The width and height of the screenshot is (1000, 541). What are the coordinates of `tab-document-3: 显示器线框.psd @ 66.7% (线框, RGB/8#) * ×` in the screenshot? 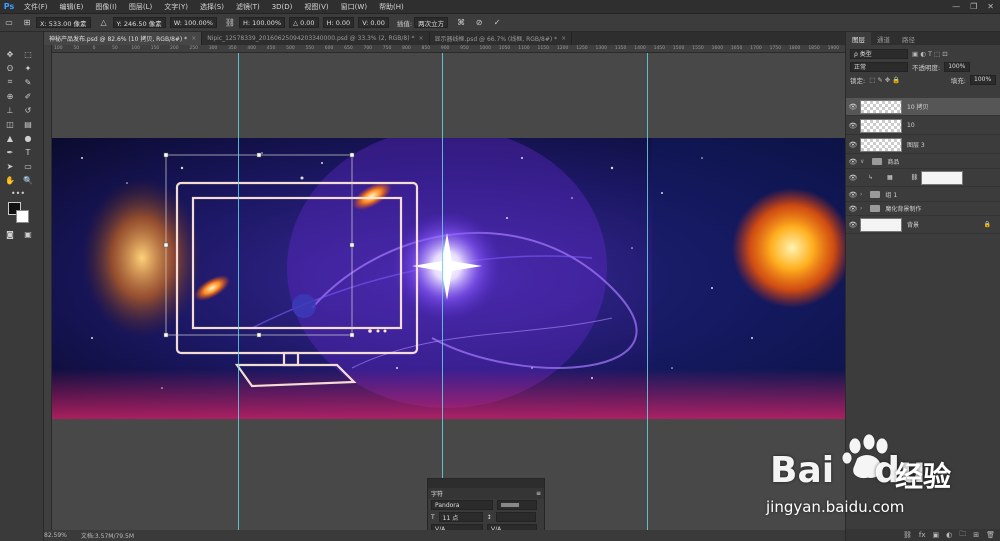 It's located at (501, 38).